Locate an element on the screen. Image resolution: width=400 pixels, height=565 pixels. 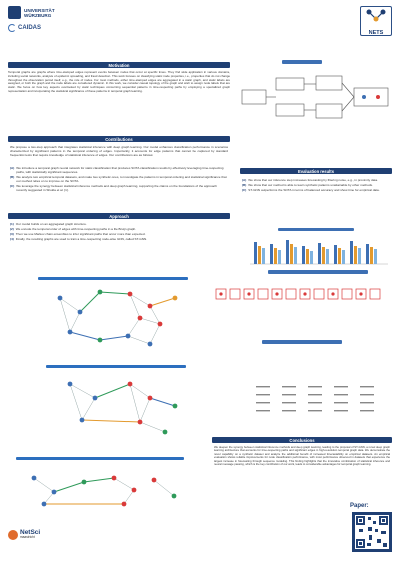
st-gnn-figure is located at coordinates (104, 491).